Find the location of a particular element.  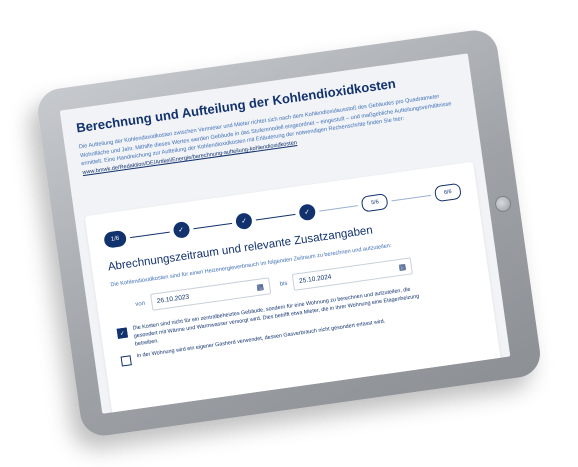

separate-heating-checkbox: ✓ is located at coordinates (122, 333).